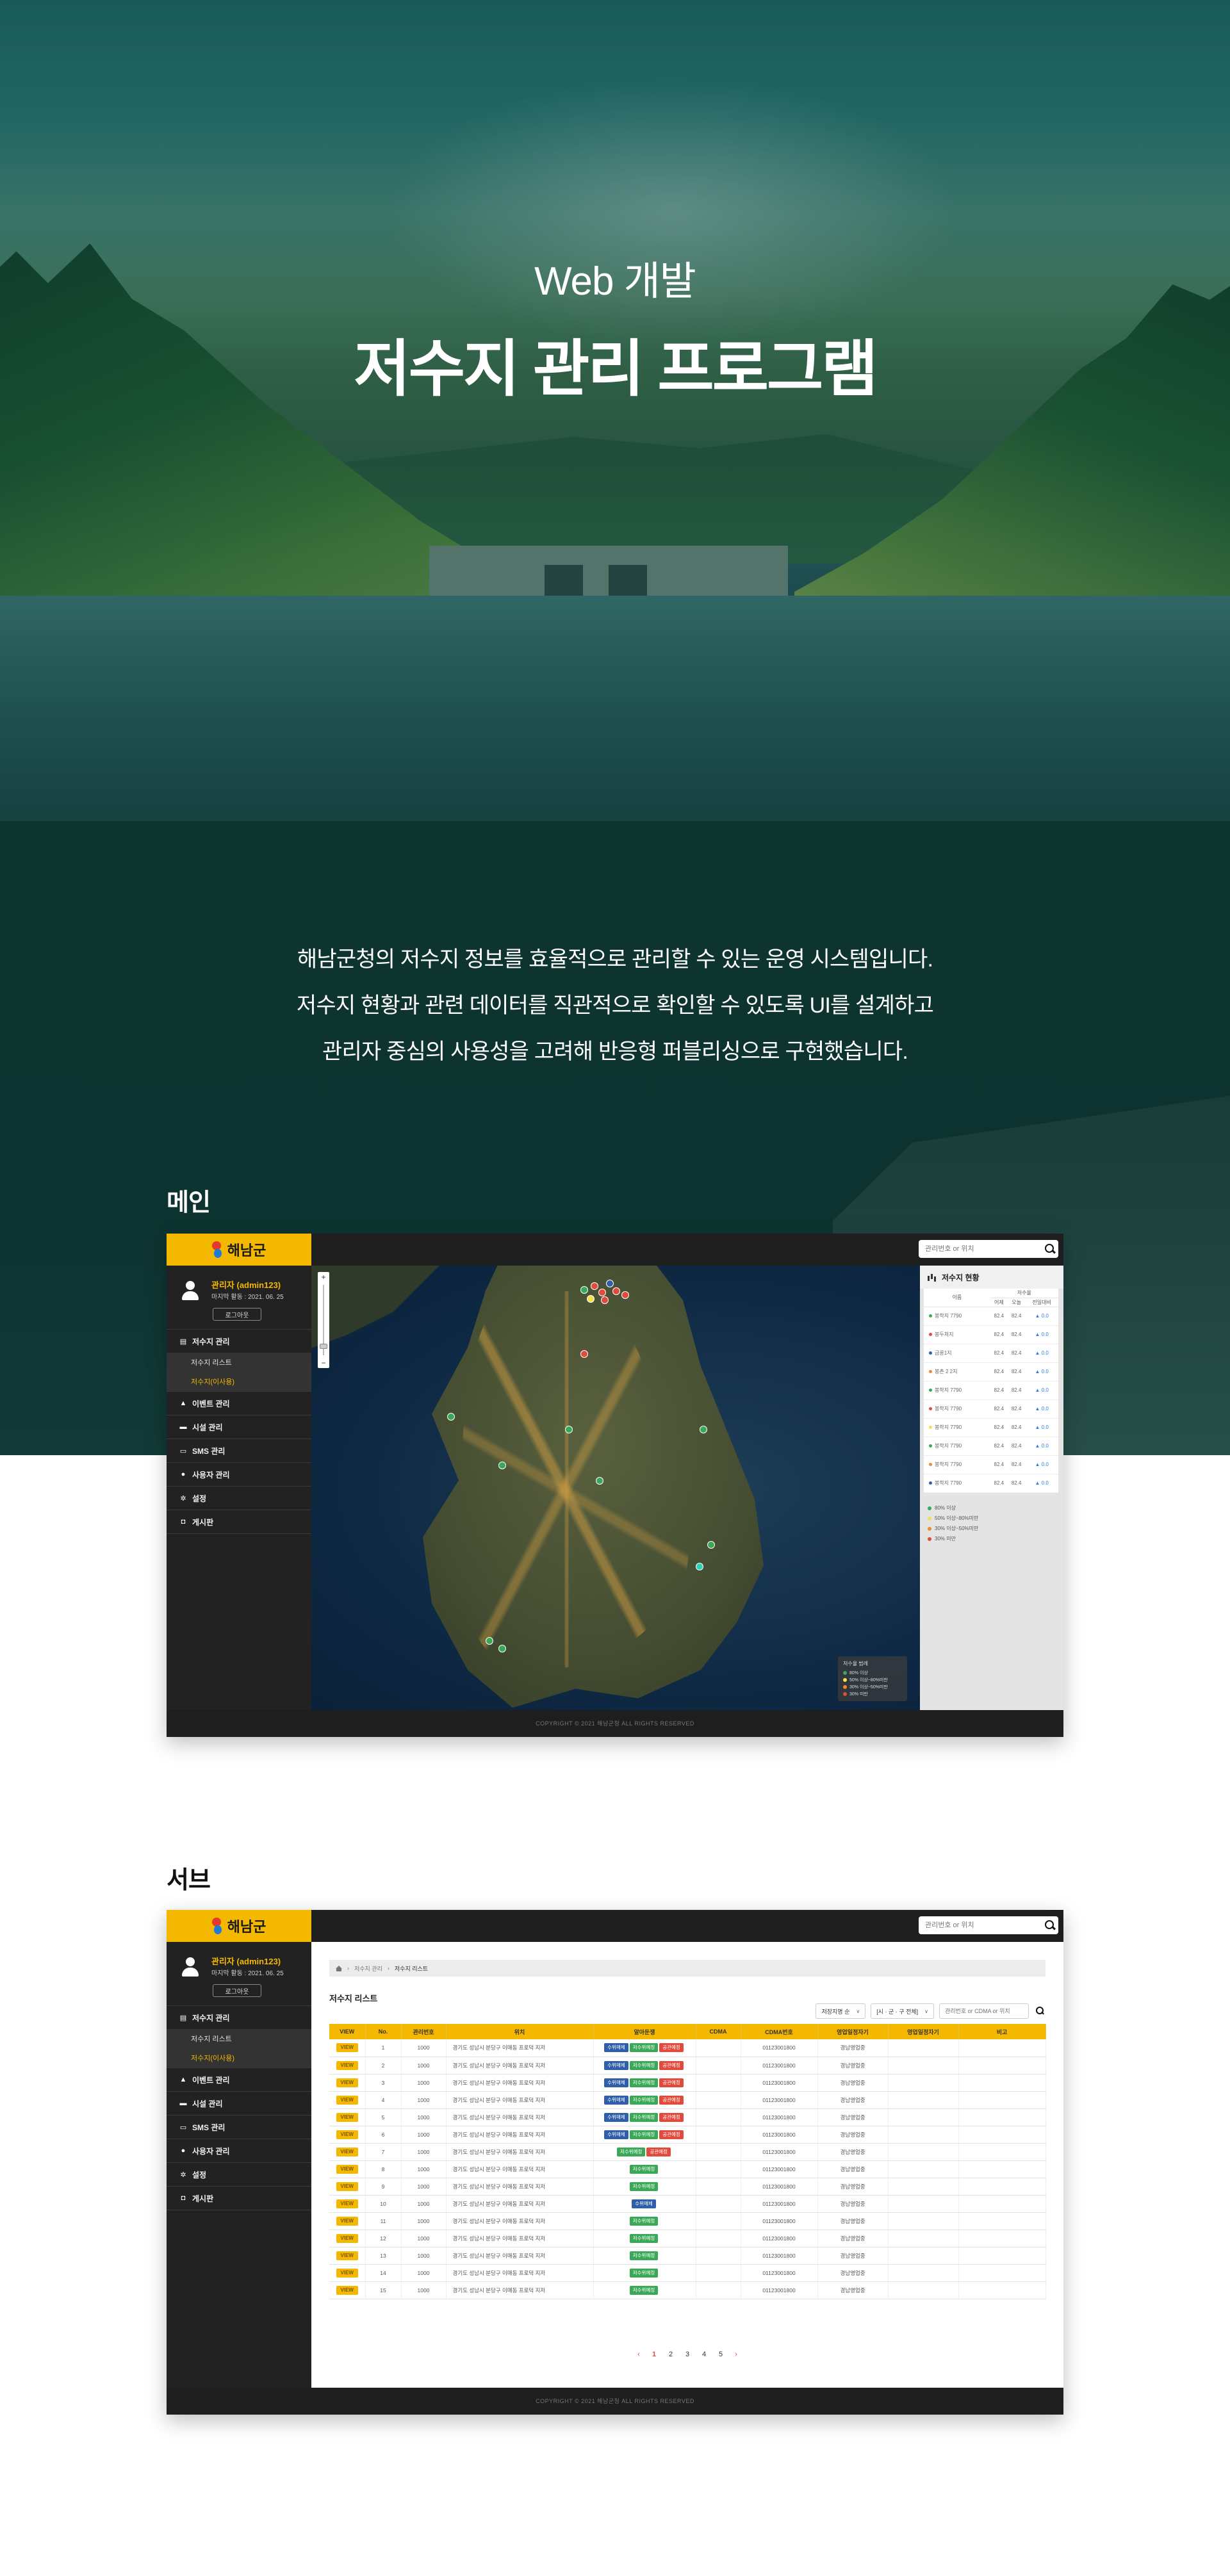  Describe the element at coordinates (704, 2354) in the screenshot. I see `page-button: 4` at that location.